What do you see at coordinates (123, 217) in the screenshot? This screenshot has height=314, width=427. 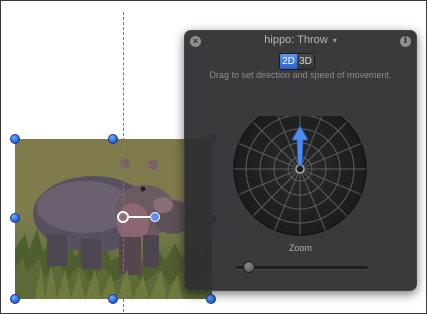 I see `anchor-point` at bounding box center [123, 217].